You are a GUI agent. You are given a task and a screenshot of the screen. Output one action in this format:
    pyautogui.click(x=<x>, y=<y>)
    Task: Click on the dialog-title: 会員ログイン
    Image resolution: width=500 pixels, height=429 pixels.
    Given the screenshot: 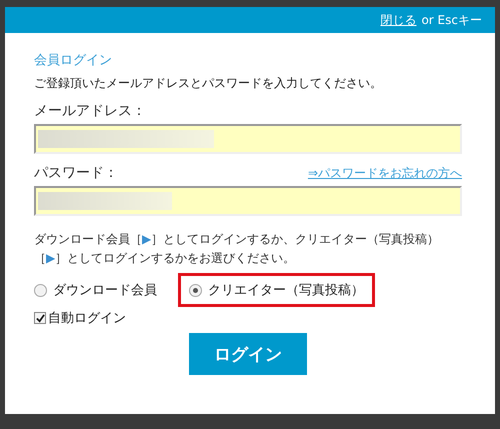 What is the action you would take?
    pyautogui.click(x=73, y=60)
    